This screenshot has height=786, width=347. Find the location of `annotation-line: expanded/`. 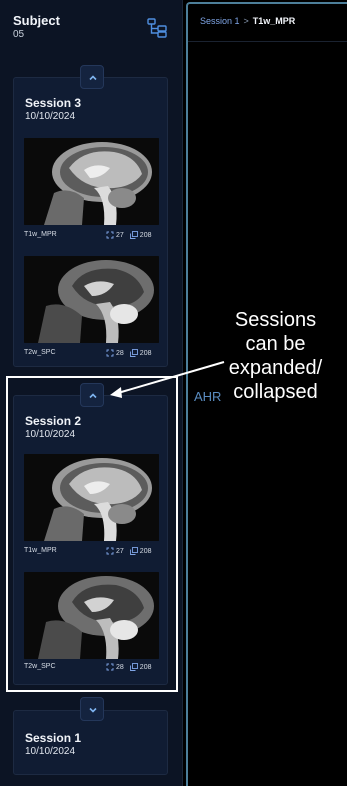

annotation-line: expanded/ is located at coordinates (275, 368).